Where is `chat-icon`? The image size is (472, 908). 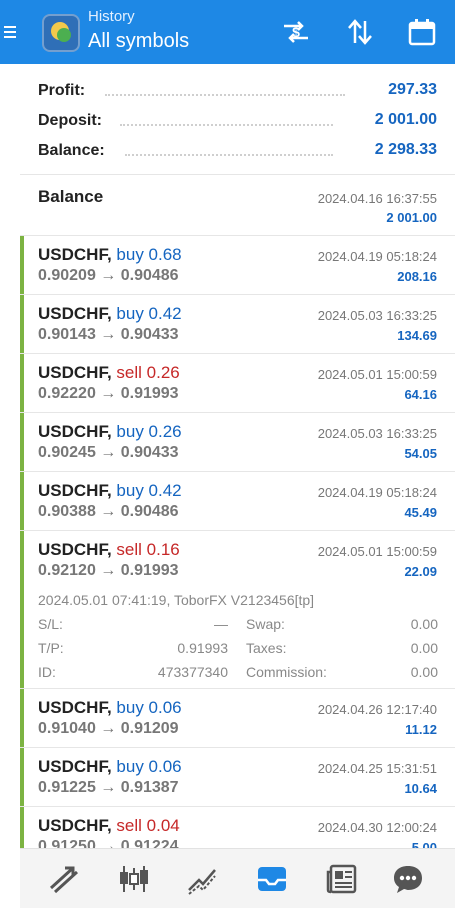 chat-icon is located at coordinates (408, 879).